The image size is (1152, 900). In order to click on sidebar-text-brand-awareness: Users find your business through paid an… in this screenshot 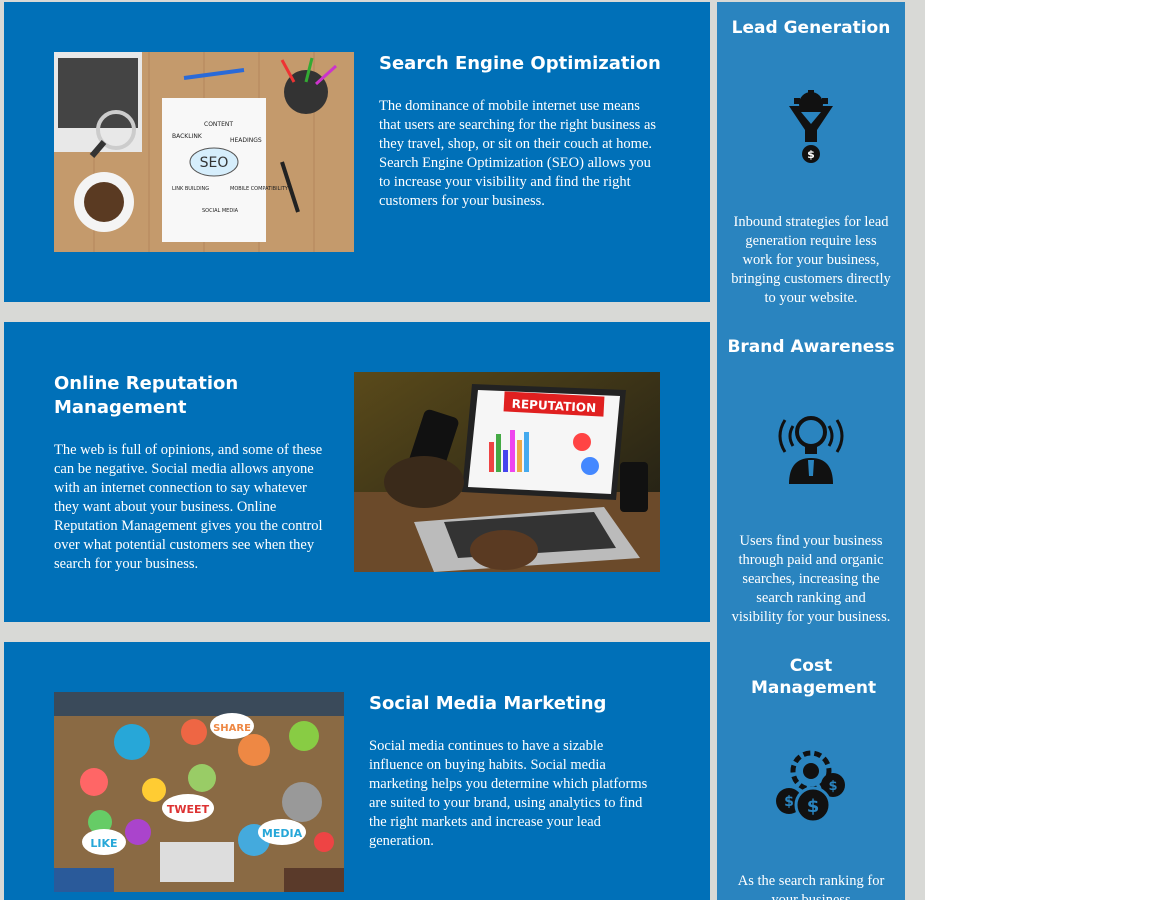, I will do `click(811, 579)`.